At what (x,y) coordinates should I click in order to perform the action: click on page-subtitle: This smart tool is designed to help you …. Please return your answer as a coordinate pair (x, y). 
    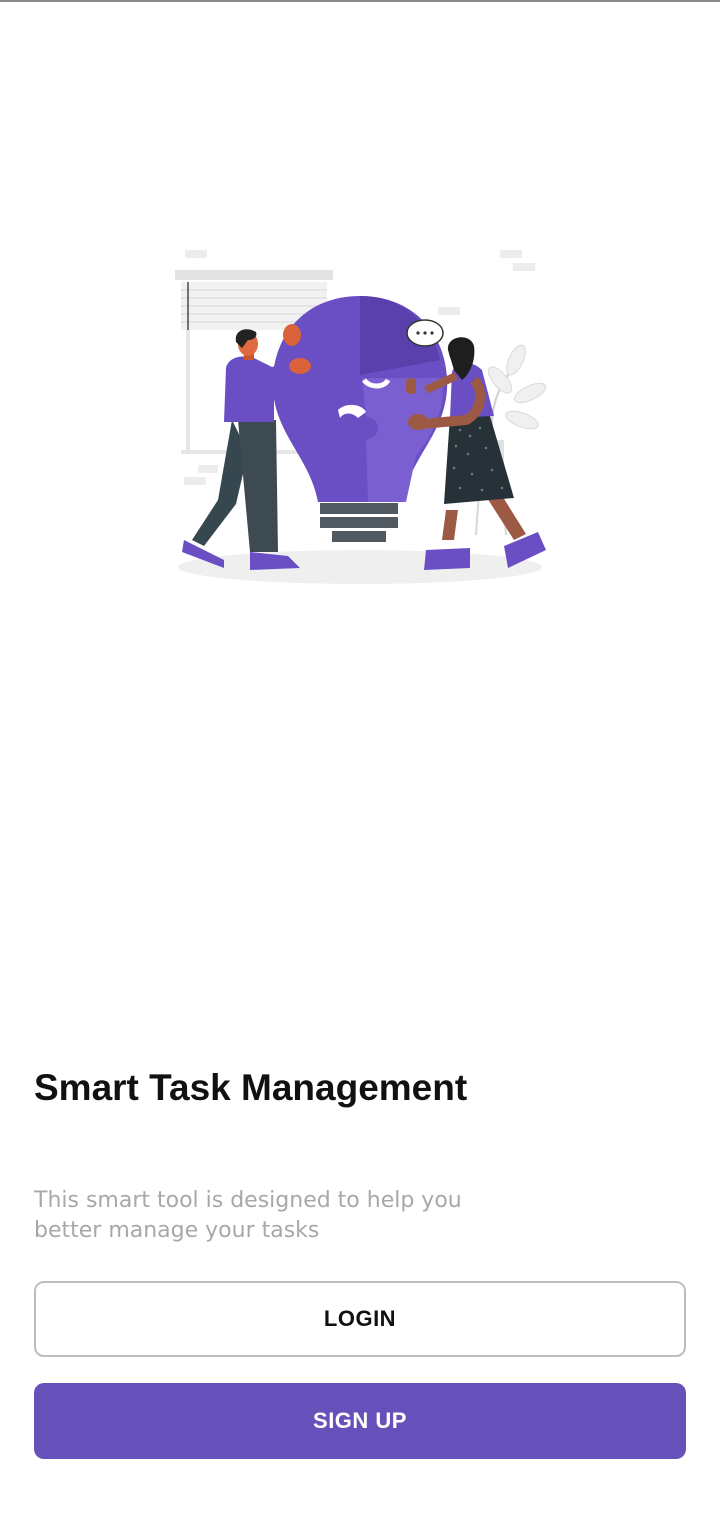
    Looking at the image, I should click on (248, 1215).